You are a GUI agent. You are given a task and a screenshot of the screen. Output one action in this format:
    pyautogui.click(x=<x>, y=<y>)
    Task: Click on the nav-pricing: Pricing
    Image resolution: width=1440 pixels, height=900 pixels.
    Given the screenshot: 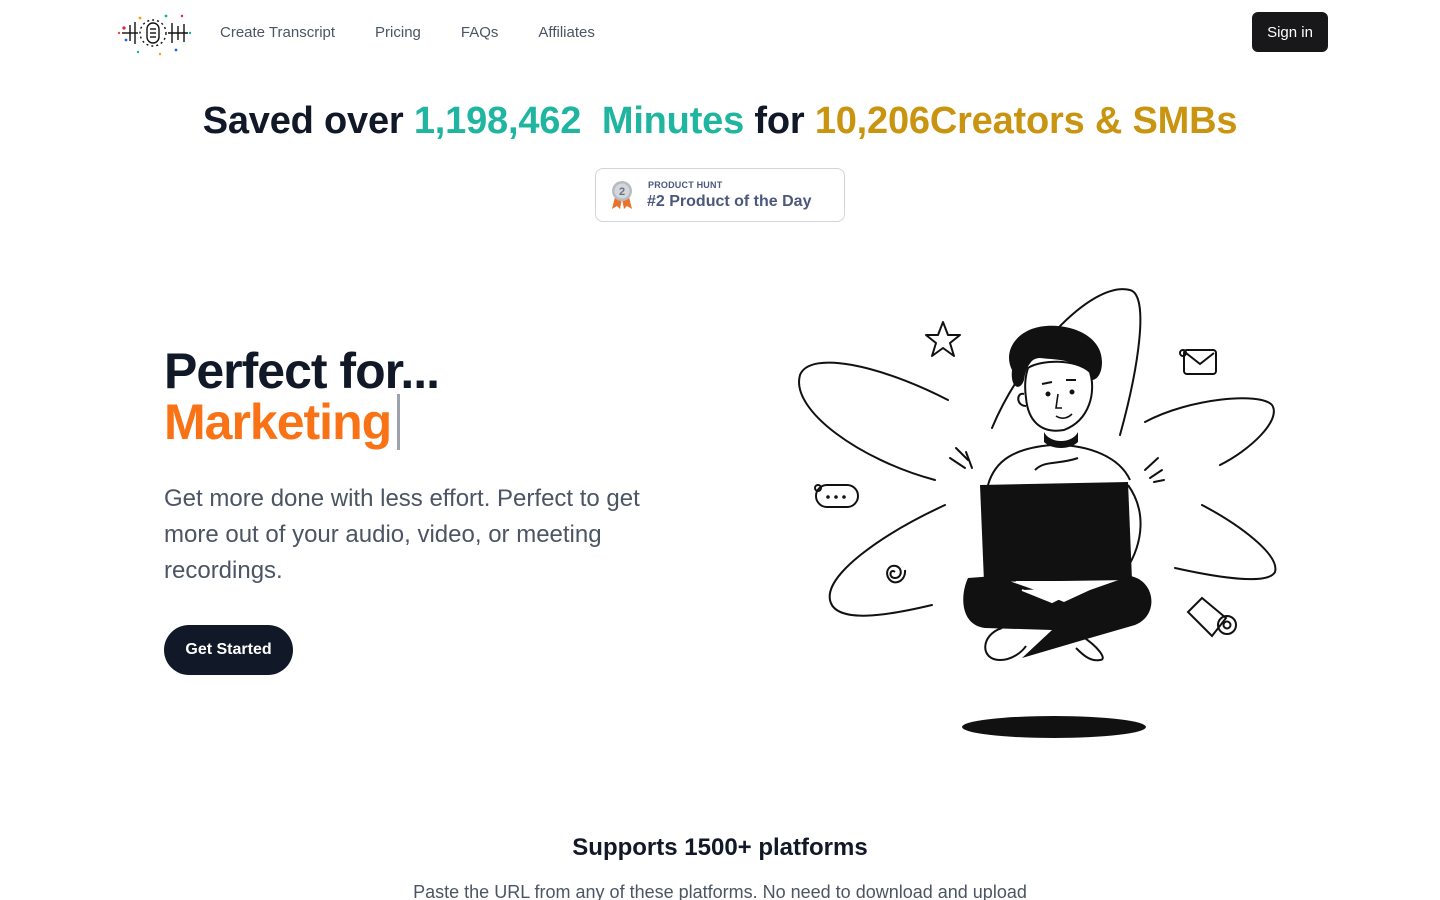 What is the action you would take?
    pyautogui.click(x=398, y=33)
    